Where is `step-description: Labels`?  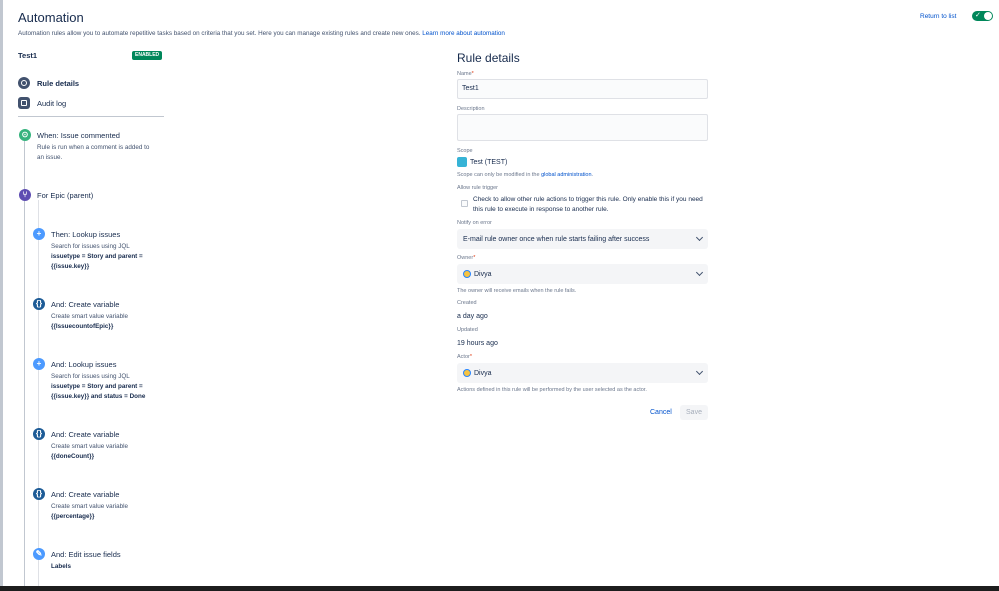
step-description: Labels is located at coordinates (108, 567).